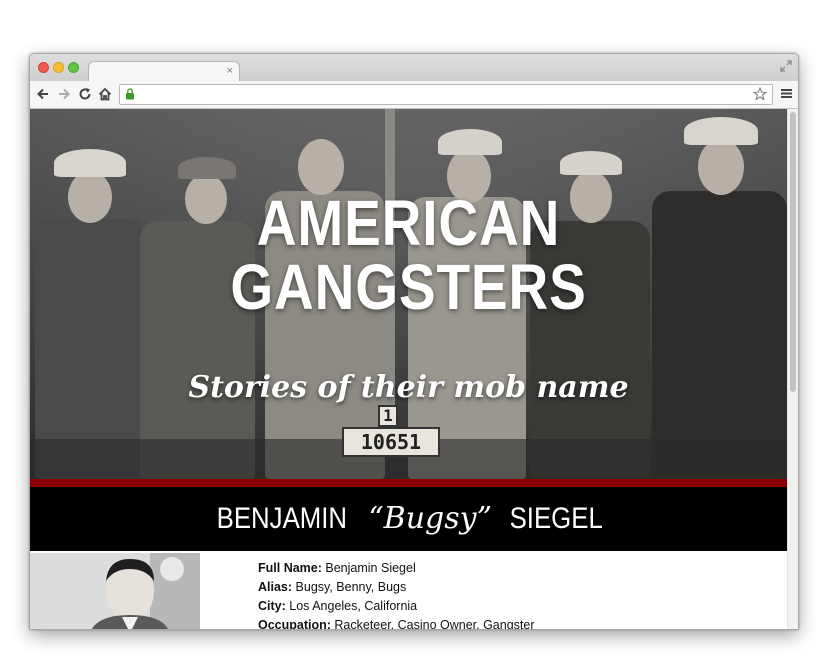 The width and height of the screenshot is (820, 661). I want to click on address-bar, so click(446, 94).